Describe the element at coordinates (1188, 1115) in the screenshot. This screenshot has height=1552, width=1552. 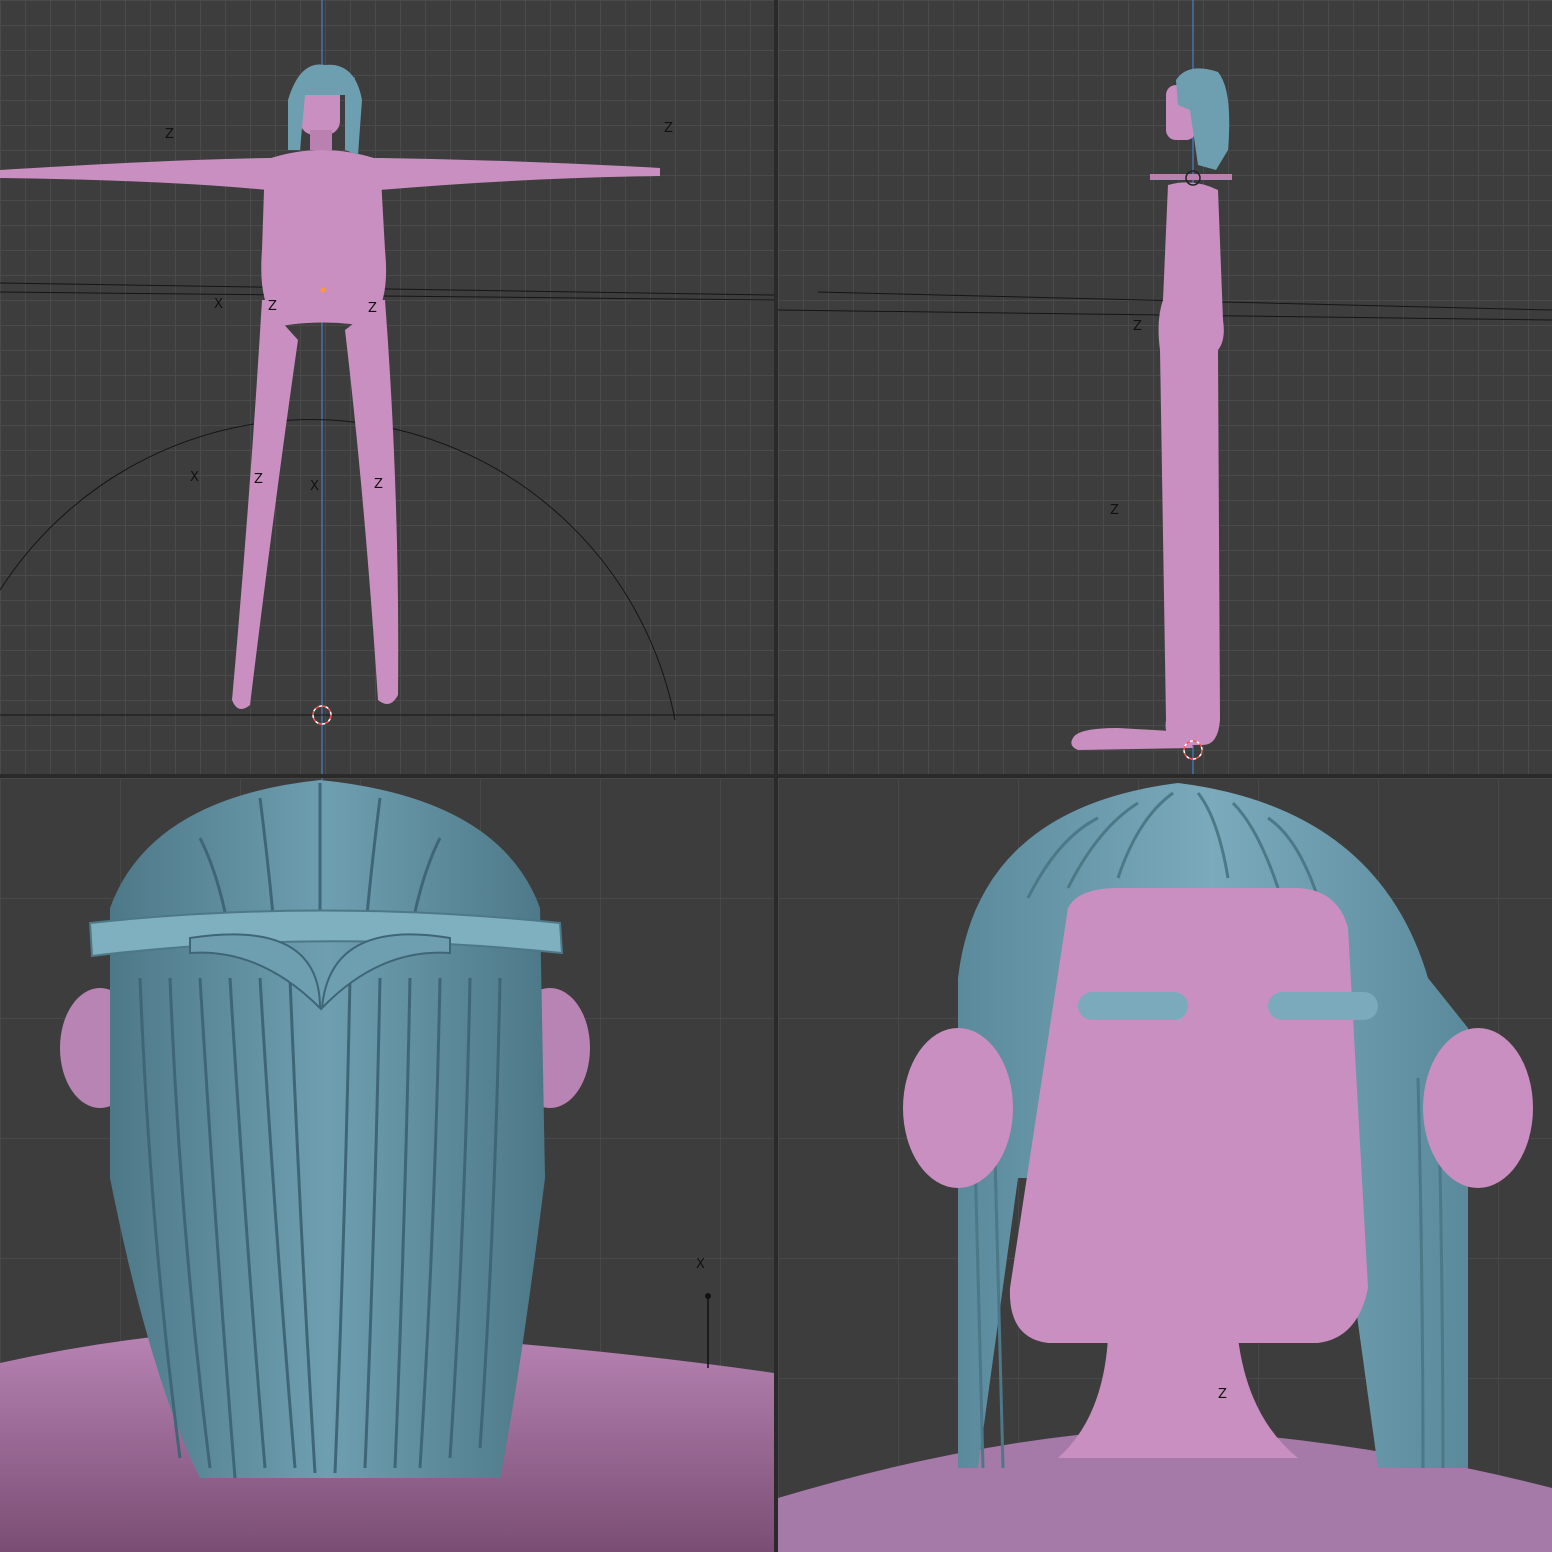
I see `face` at that location.